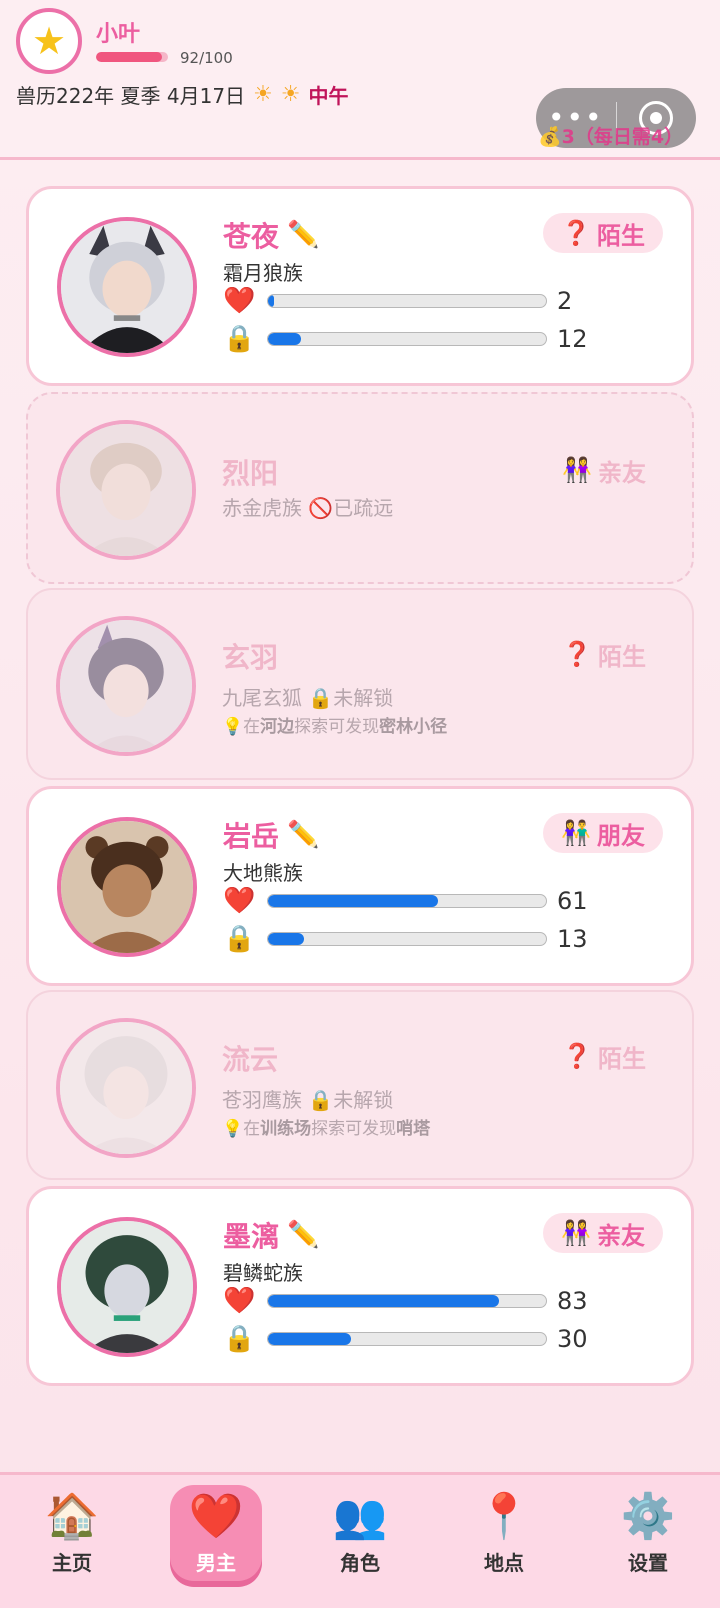 Image resolution: width=720 pixels, height=1608 pixels. What do you see at coordinates (611, 137) in the screenshot?
I see `coin-counter: 💰3（每日需4）` at bounding box center [611, 137].